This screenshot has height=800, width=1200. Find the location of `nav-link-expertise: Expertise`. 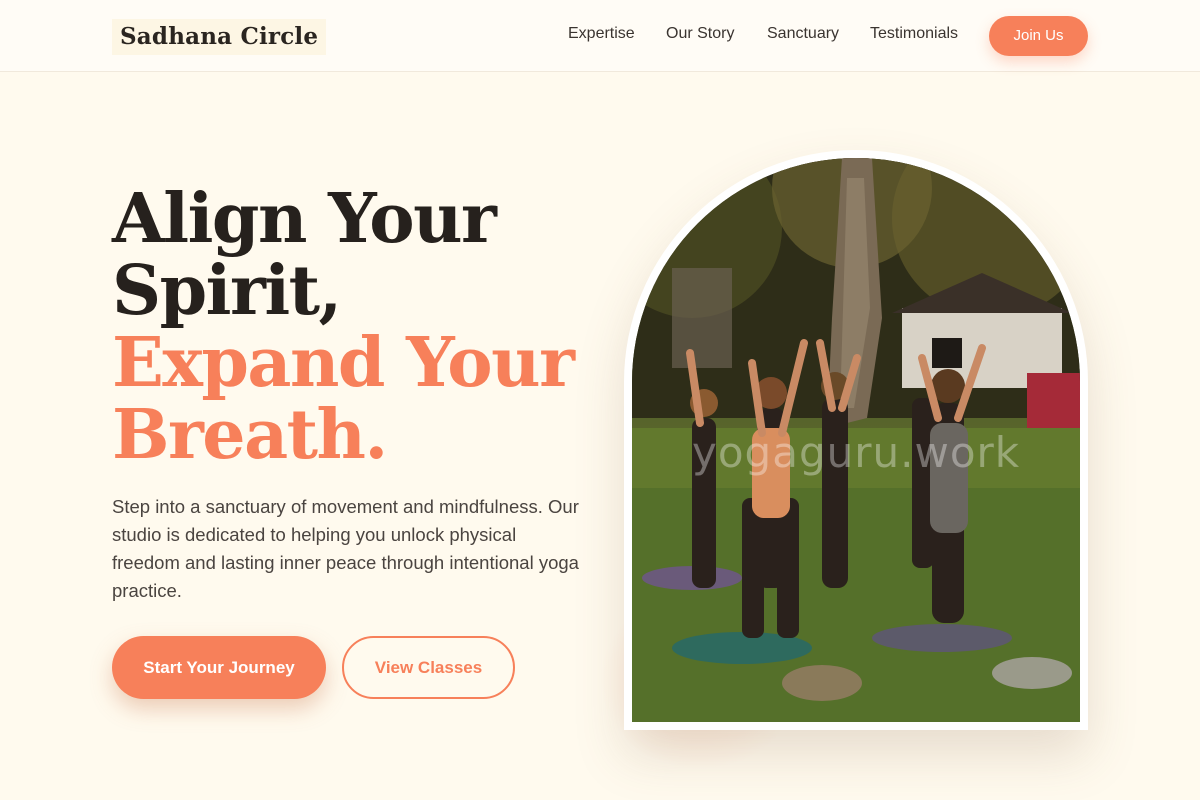

nav-link-expertise: Expertise is located at coordinates (601, 34).